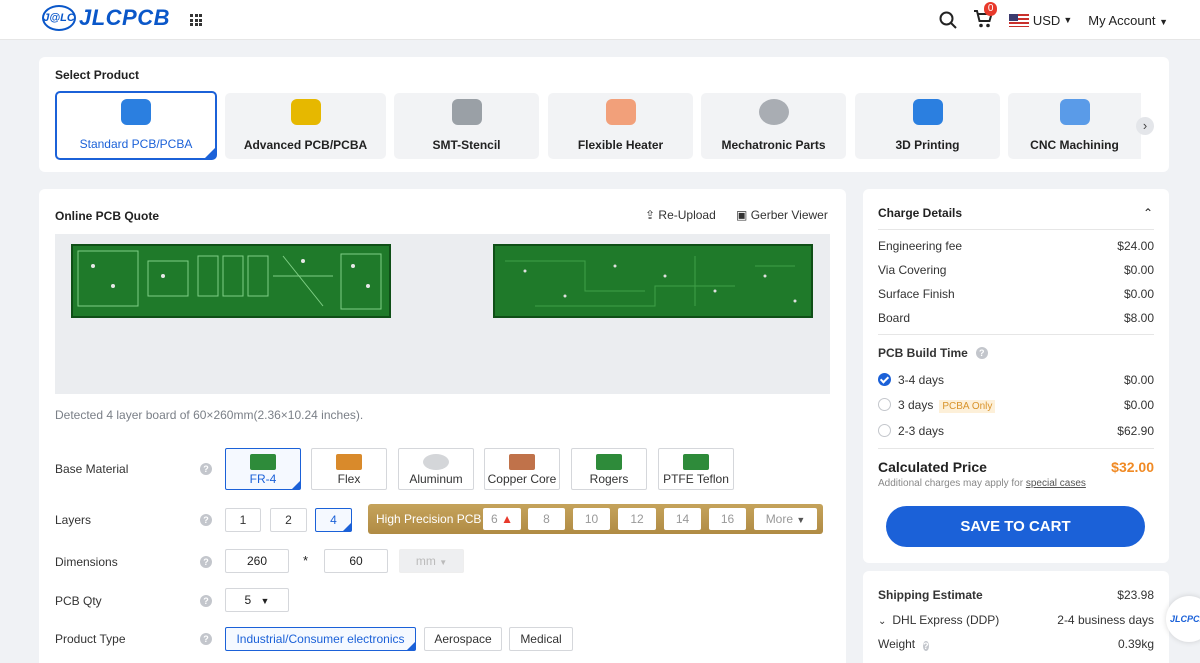 Image resolution: width=1200 pixels, height=663 pixels. I want to click on material-fr4: FR-4, so click(263, 469).